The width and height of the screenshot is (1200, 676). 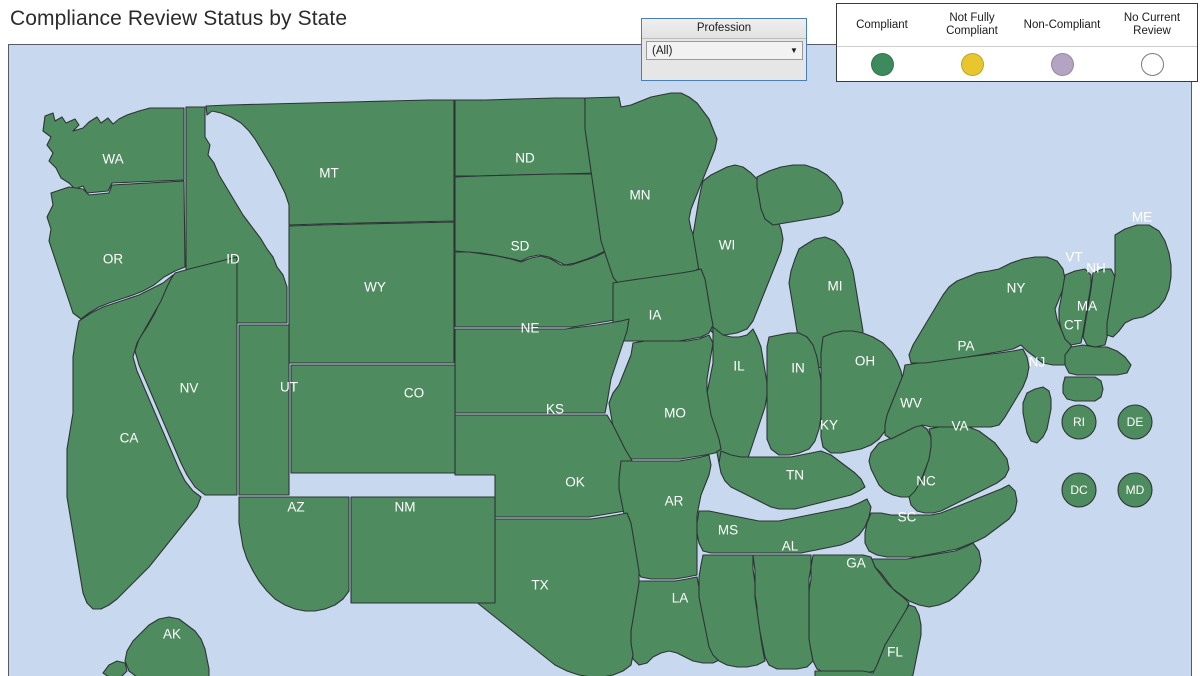 I want to click on state-shape-nj, so click(x=1037, y=415).